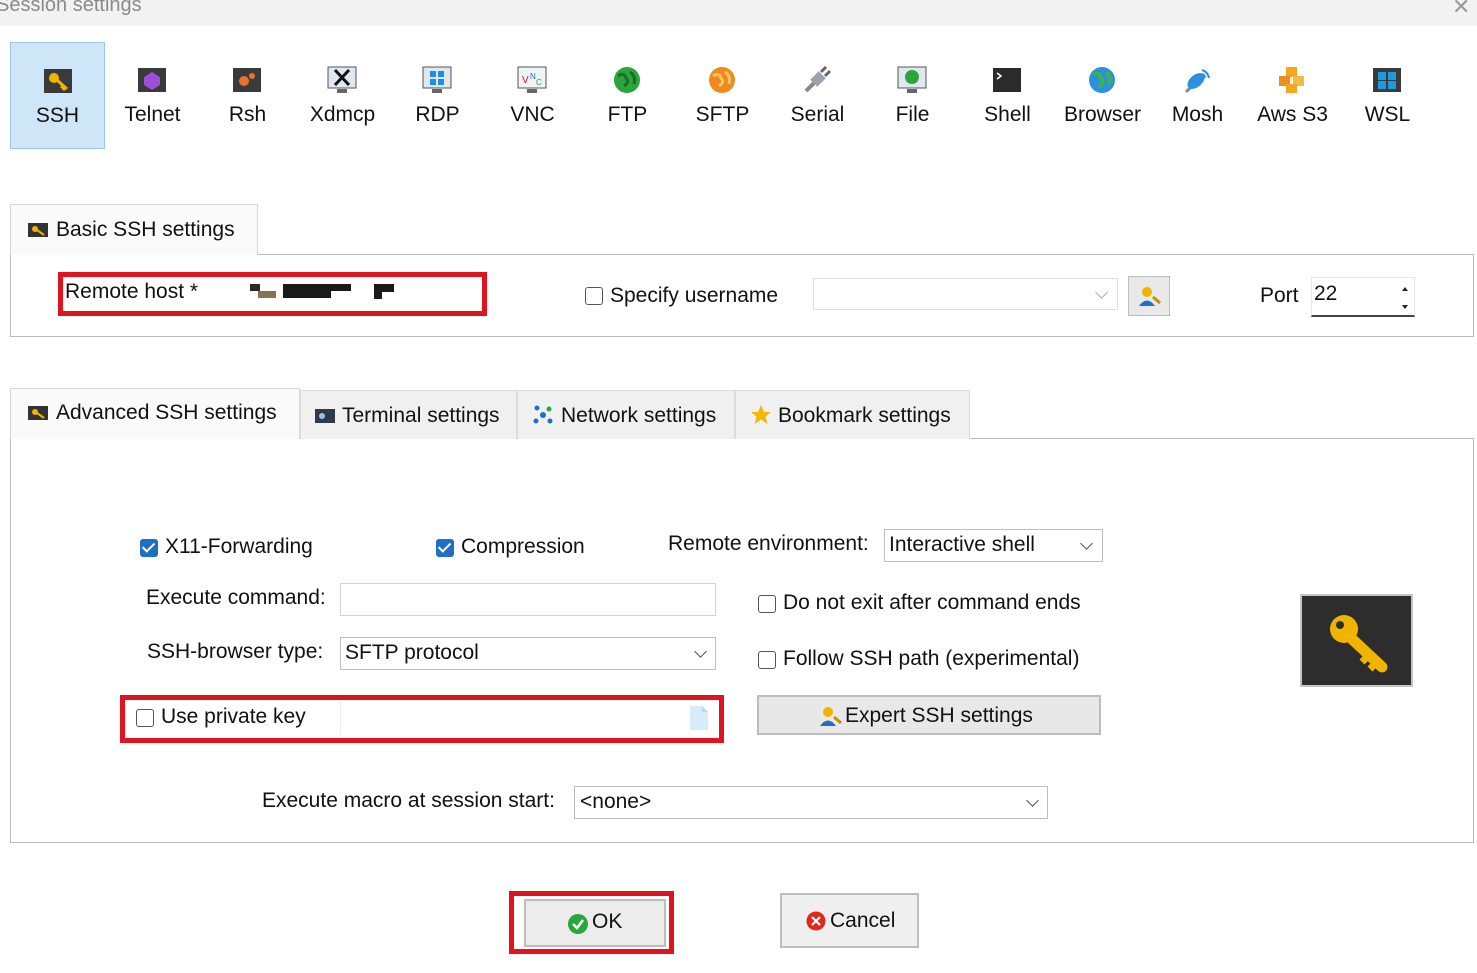  Describe the element at coordinates (437, 79) in the screenshot. I see `rdp-icon` at that location.